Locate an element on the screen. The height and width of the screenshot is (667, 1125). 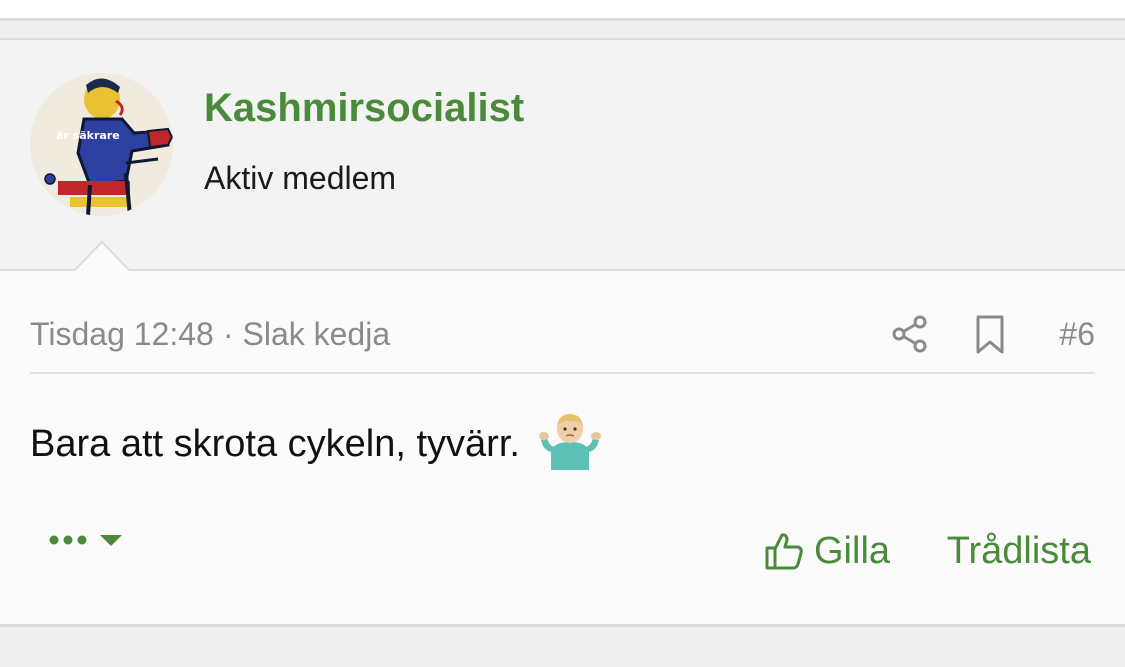
thumbs-up-icon is located at coordinates (784, 551).